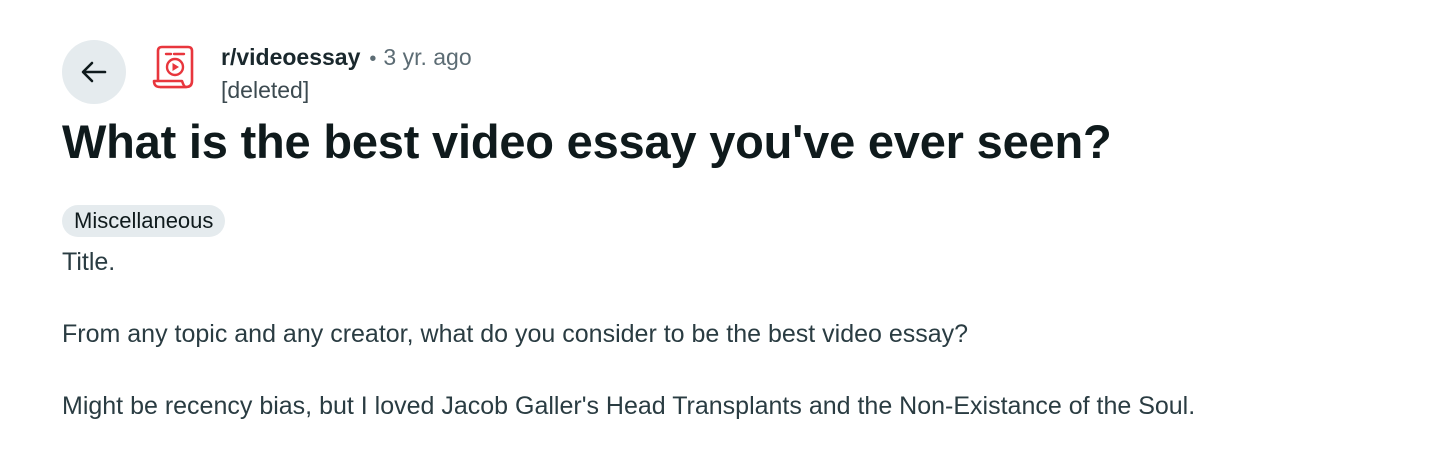  What do you see at coordinates (265, 90) in the screenshot?
I see `post-author: [deleted]` at bounding box center [265, 90].